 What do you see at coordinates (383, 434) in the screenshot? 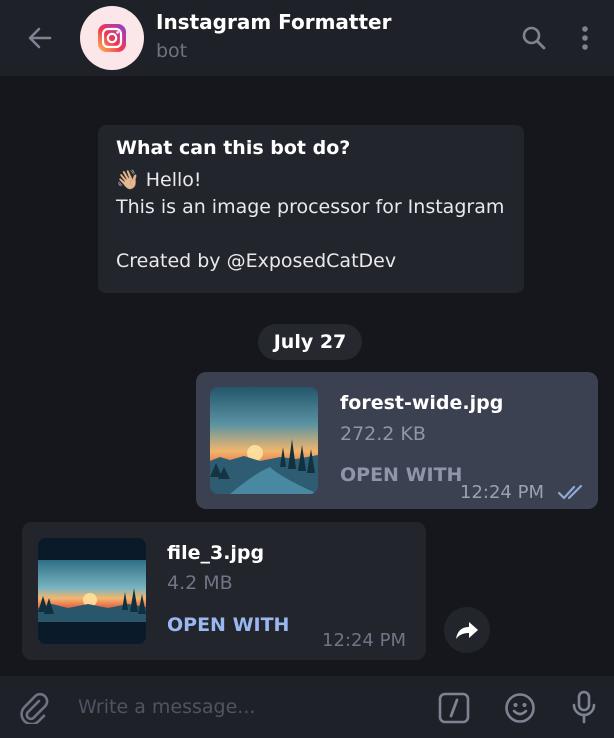
I see `file-size: 272.2 KB` at bounding box center [383, 434].